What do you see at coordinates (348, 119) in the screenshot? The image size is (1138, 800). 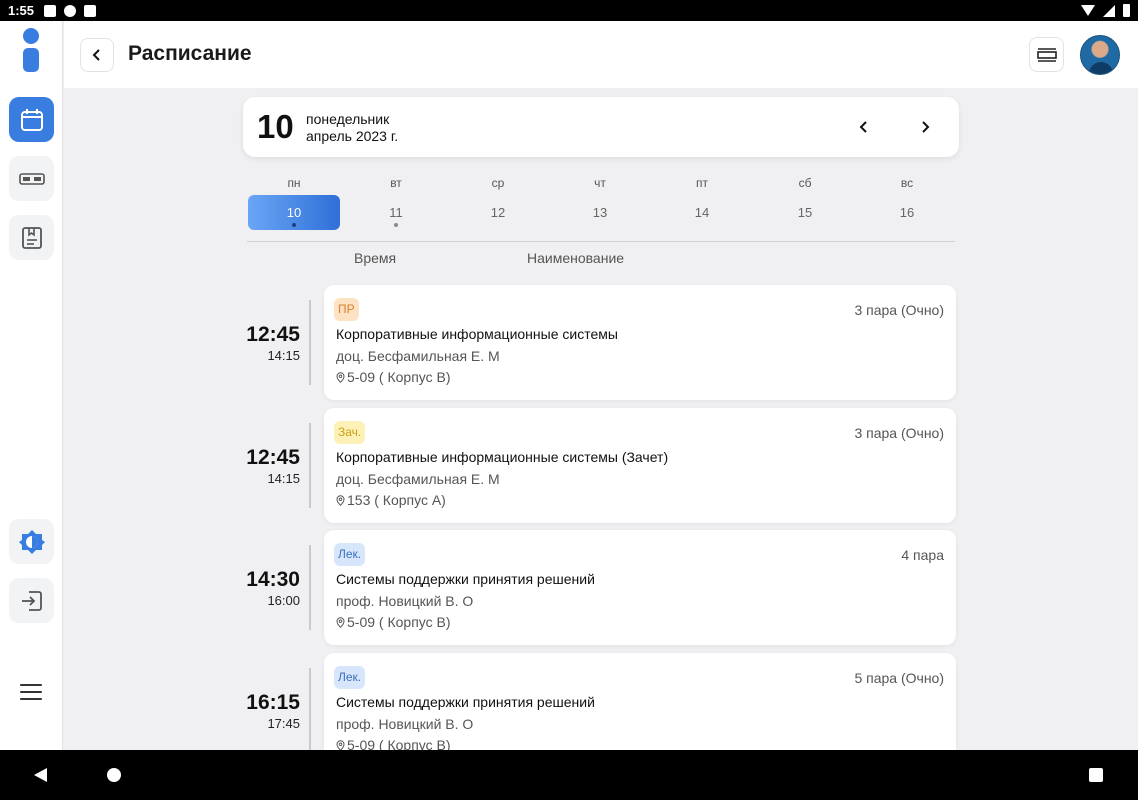 I see `selected-weekday: понедельник` at bounding box center [348, 119].